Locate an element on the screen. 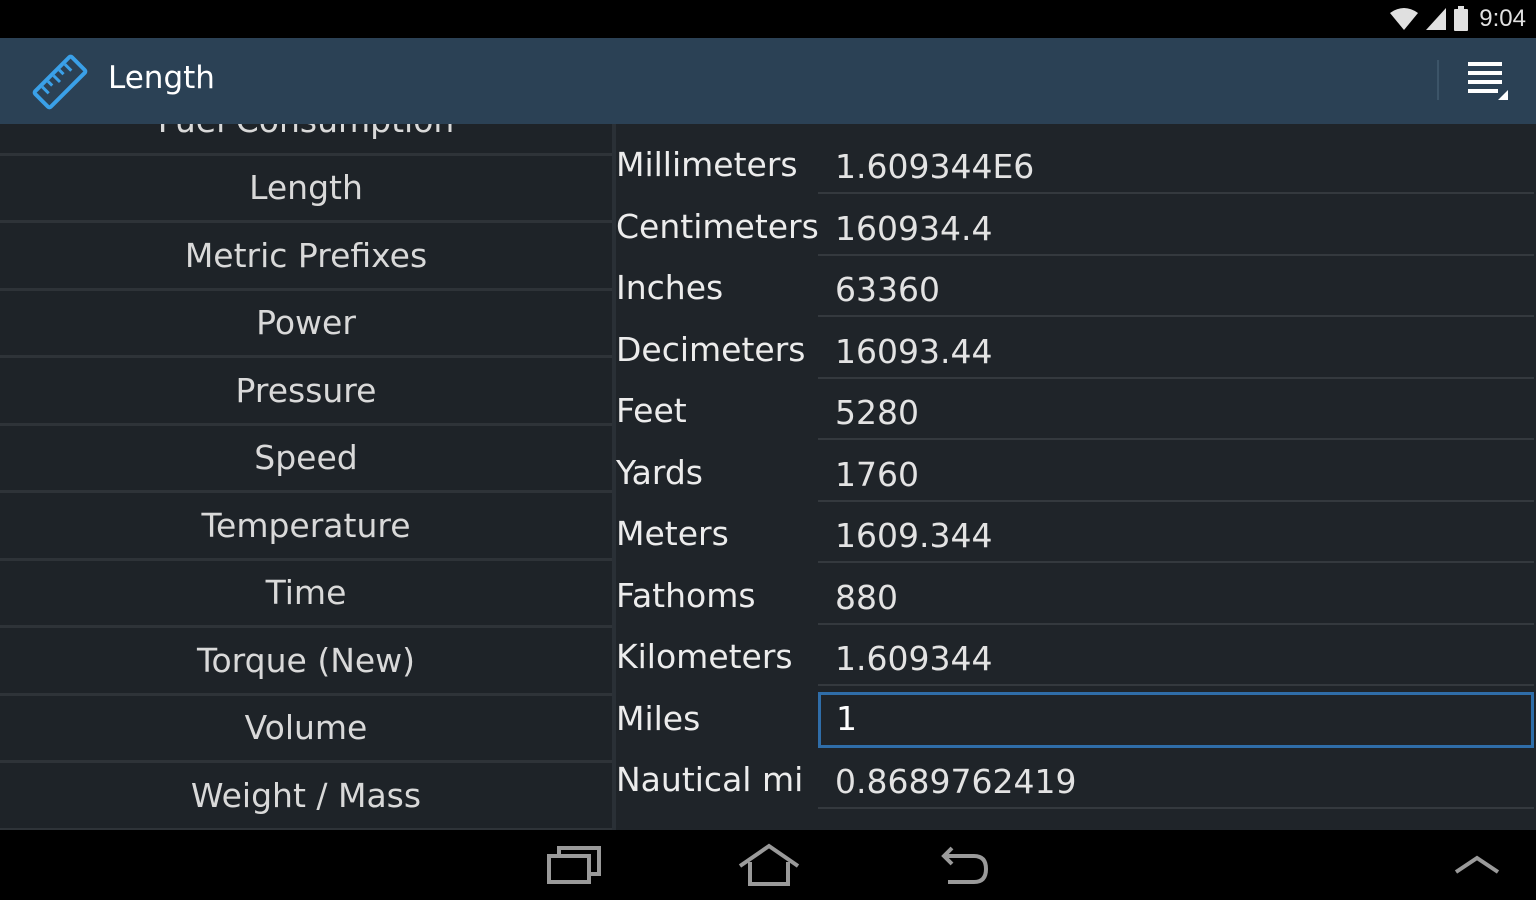 Image resolution: width=1536 pixels, height=900 pixels. category-item-fuel-consumption: Fuel Consumption is located at coordinates (306, 140).